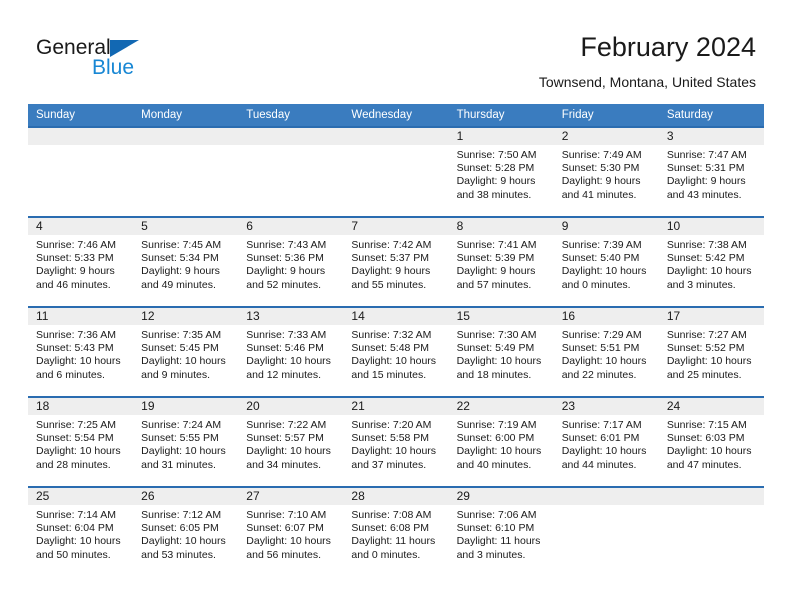  Describe the element at coordinates (181, 245) in the screenshot. I see `sunrise-text: Sunrise: 7:45 AM` at that location.